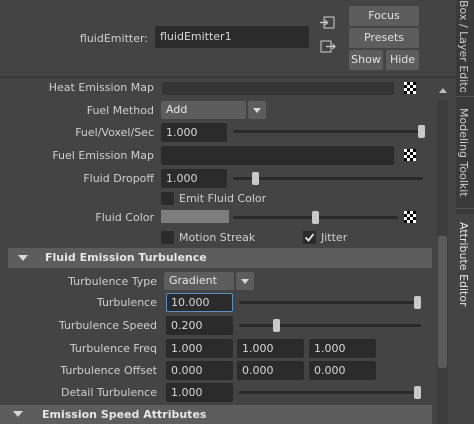 This screenshot has height=424, width=474. What do you see at coordinates (232, 37) in the screenshot?
I see `node-name-field: fluidEmitter1` at bounding box center [232, 37].